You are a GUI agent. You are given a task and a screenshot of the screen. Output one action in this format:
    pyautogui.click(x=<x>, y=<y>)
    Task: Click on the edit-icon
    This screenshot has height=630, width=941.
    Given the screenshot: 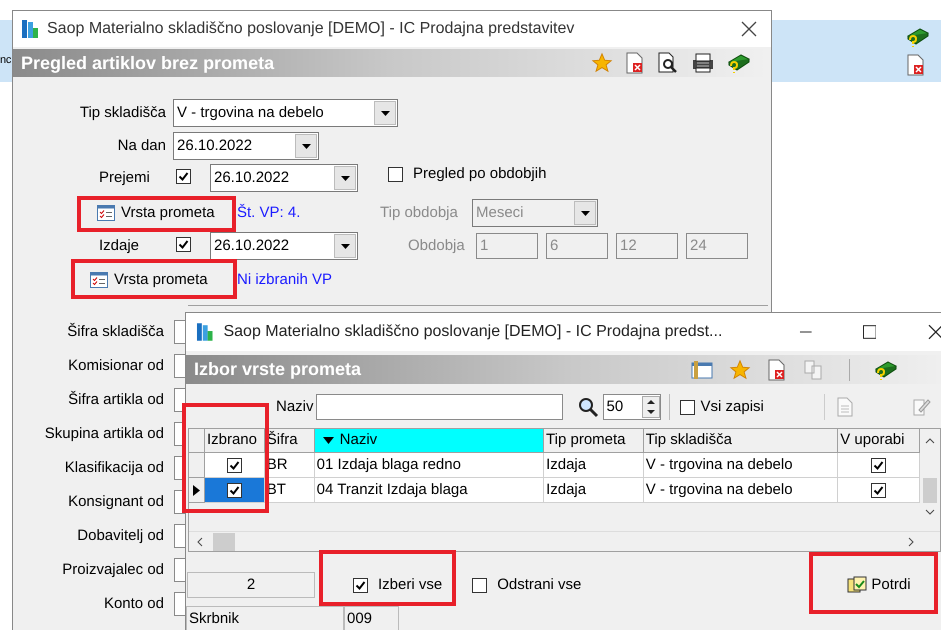 What is the action you would take?
    pyautogui.click(x=921, y=407)
    